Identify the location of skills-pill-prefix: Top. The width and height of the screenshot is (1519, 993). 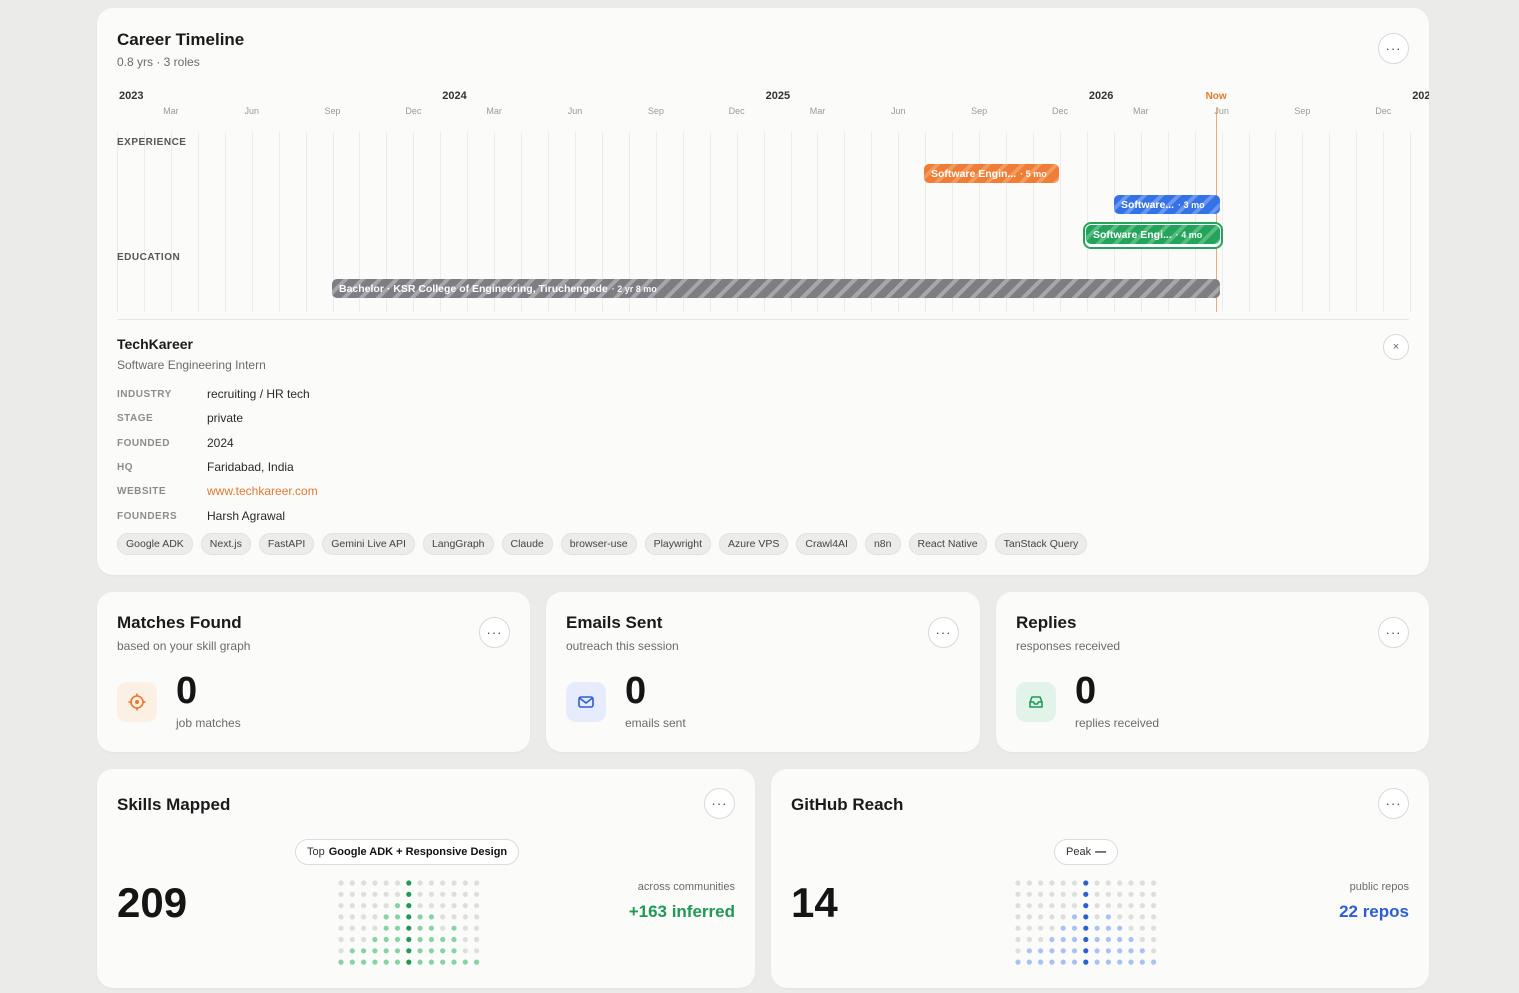
(316, 852).